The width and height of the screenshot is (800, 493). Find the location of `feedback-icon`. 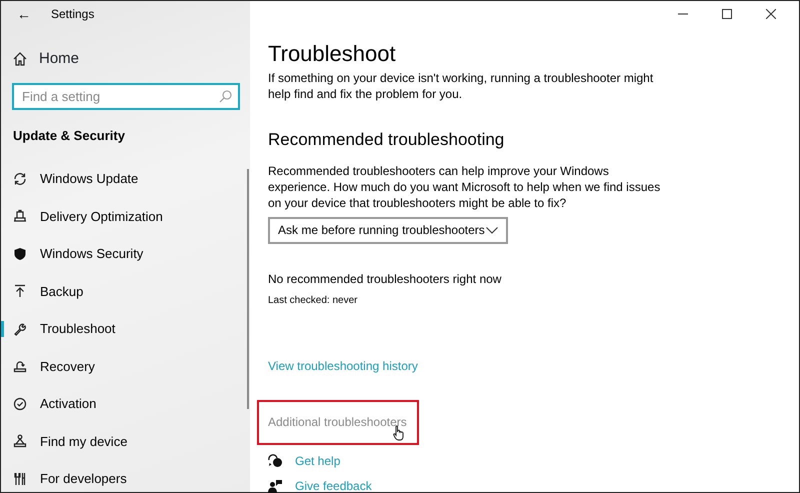

feedback-icon is located at coordinates (275, 486).